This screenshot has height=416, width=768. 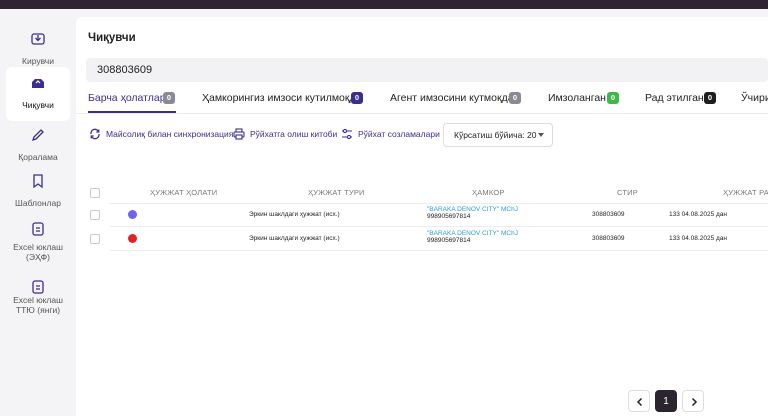 I want to click on select-all-checkbox, so click(x=95, y=193).